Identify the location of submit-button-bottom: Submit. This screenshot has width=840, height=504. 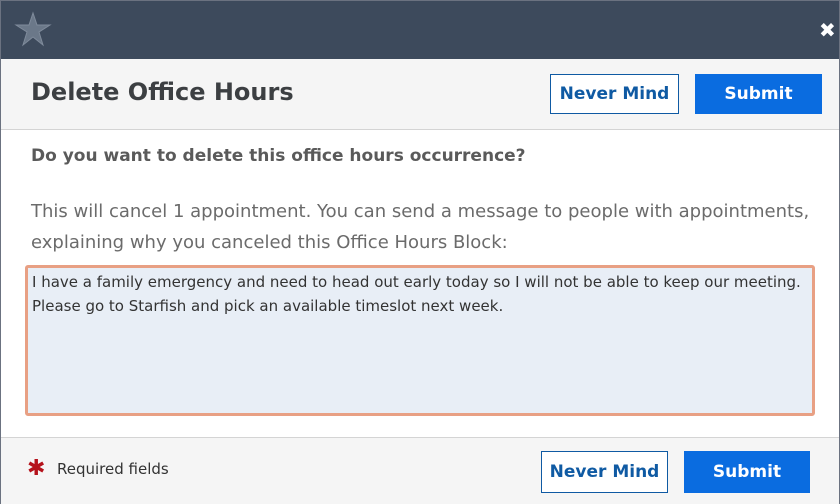
(747, 472).